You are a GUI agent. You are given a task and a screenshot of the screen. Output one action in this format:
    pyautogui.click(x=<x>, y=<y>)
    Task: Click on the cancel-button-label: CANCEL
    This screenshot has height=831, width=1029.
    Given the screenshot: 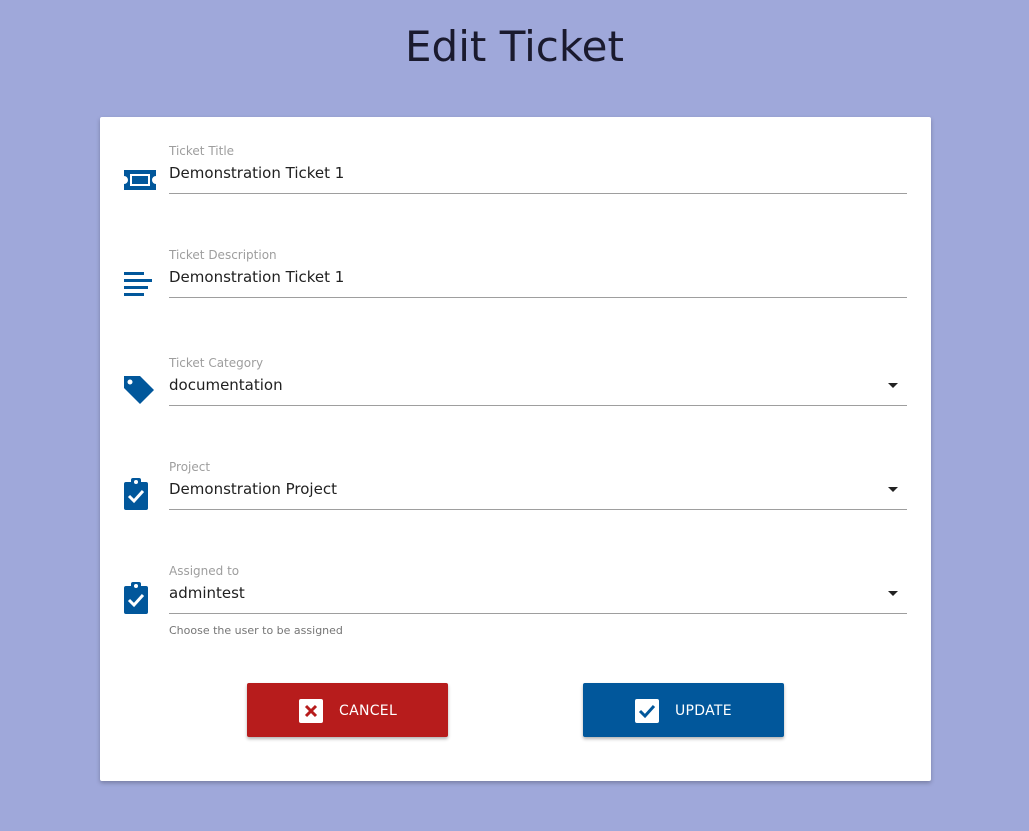 What is the action you would take?
    pyautogui.click(x=368, y=711)
    